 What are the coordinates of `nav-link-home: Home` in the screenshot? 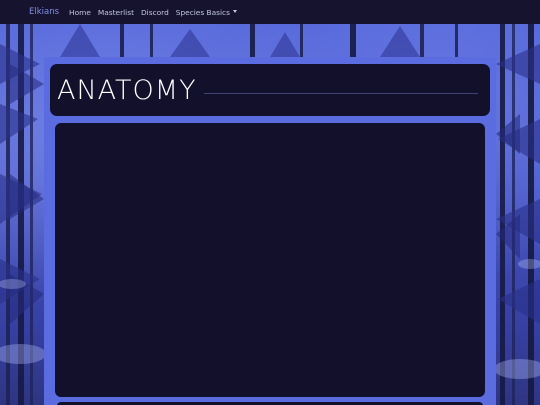 It's located at (80, 12).